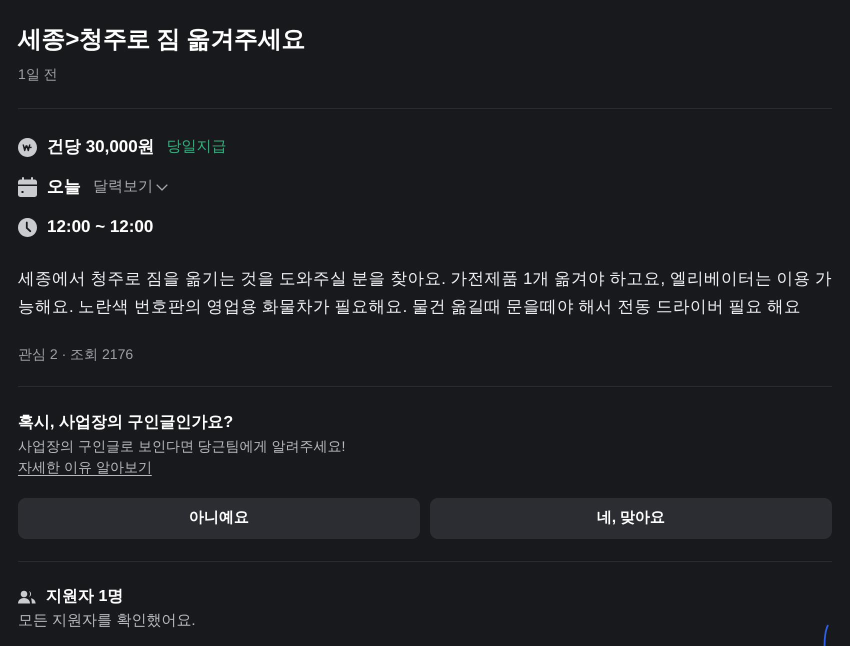 The width and height of the screenshot is (850, 646). Describe the element at coordinates (425, 293) in the screenshot. I see `job-description: 세종에서 청주로 짐을 옮기는 것을 도와주실 분을 찾아요. 가전제품 1개 옮겨야 하고요, 엘리베이터는 이용 가능해요. 노란색 번호판의 영업용 화물차가 필요해요. 물건 옮길때 문을떼야 해서 전동 드라이버 필요 해요` at that location.